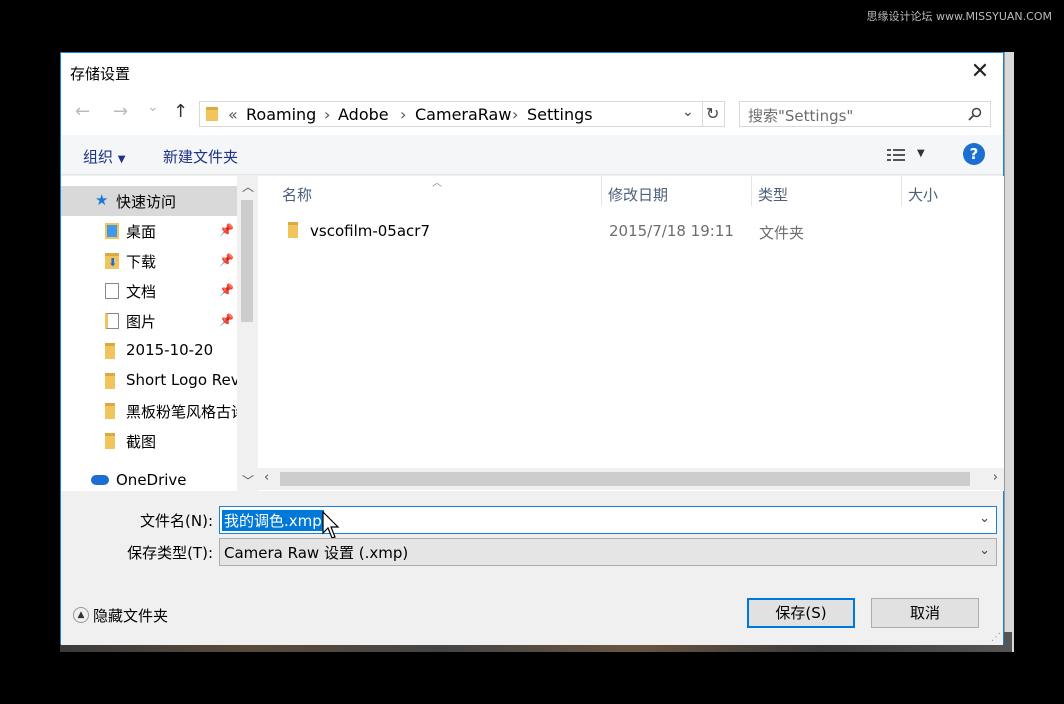  What do you see at coordinates (671, 231) in the screenshot?
I see `file-date: 2015/7/18 19:11` at bounding box center [671, 231].